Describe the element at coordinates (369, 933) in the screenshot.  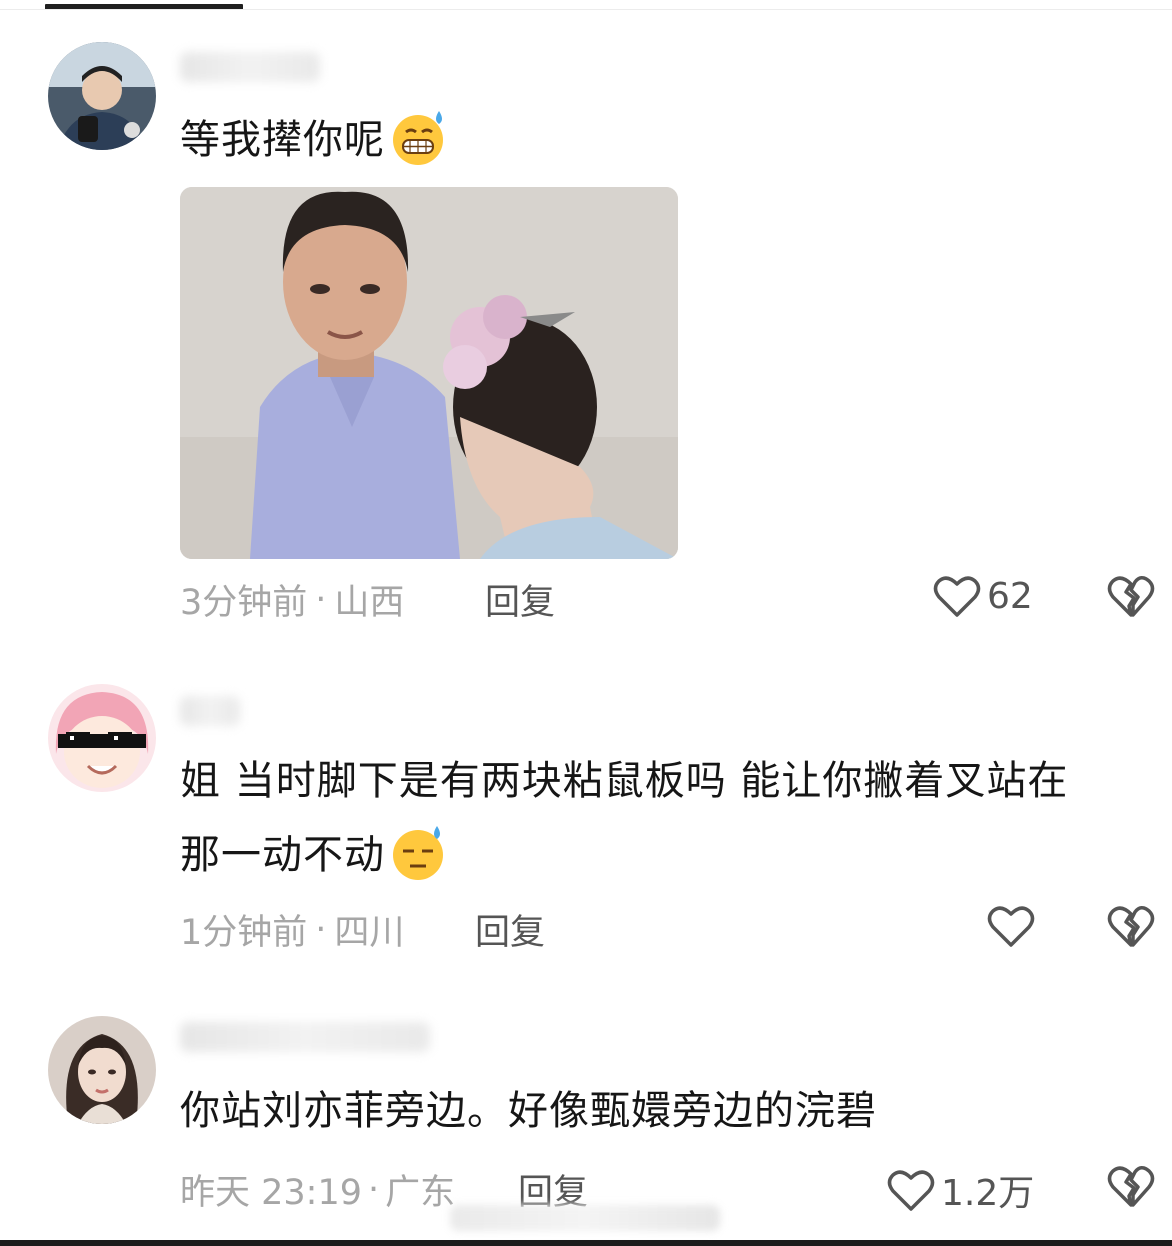
I see `comment-location: 四川` at that location.